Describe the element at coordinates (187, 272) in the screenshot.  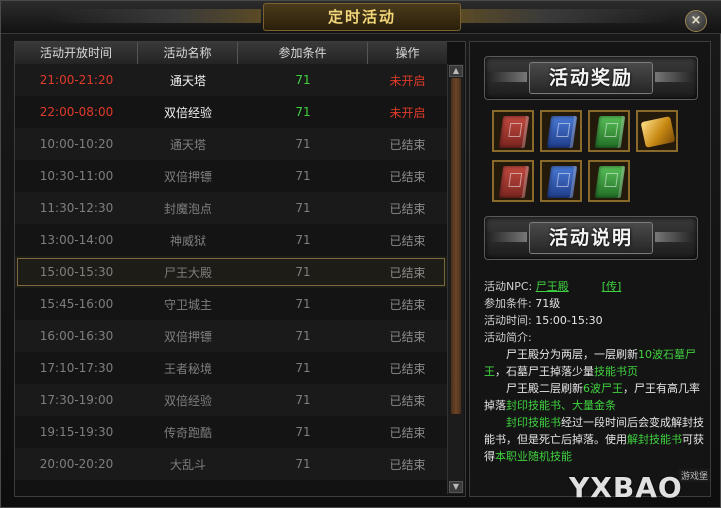
I see `activity-name: 尸王大殿` at that location.